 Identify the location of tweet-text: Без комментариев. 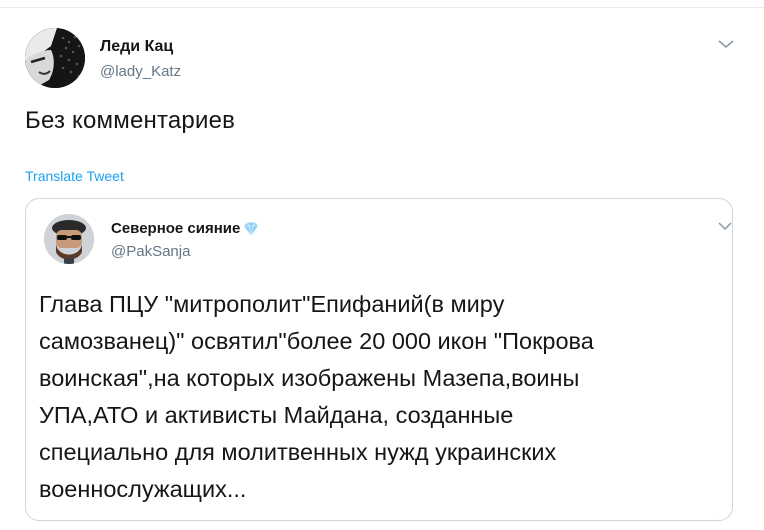
(130, 120).